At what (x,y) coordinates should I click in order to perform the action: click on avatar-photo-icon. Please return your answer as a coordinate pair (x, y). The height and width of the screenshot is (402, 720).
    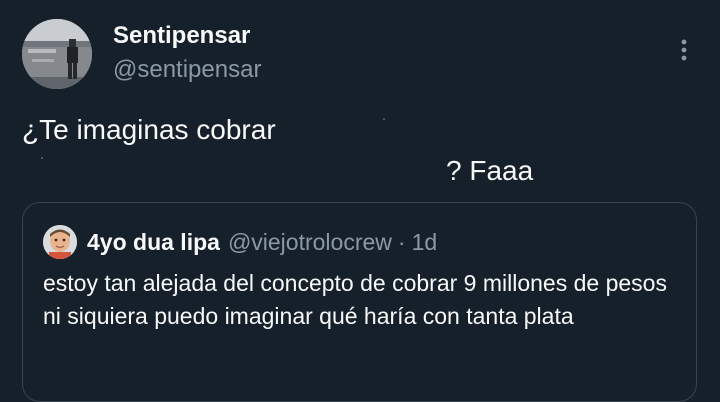
    Looking at the image, I should click on (57, 54).